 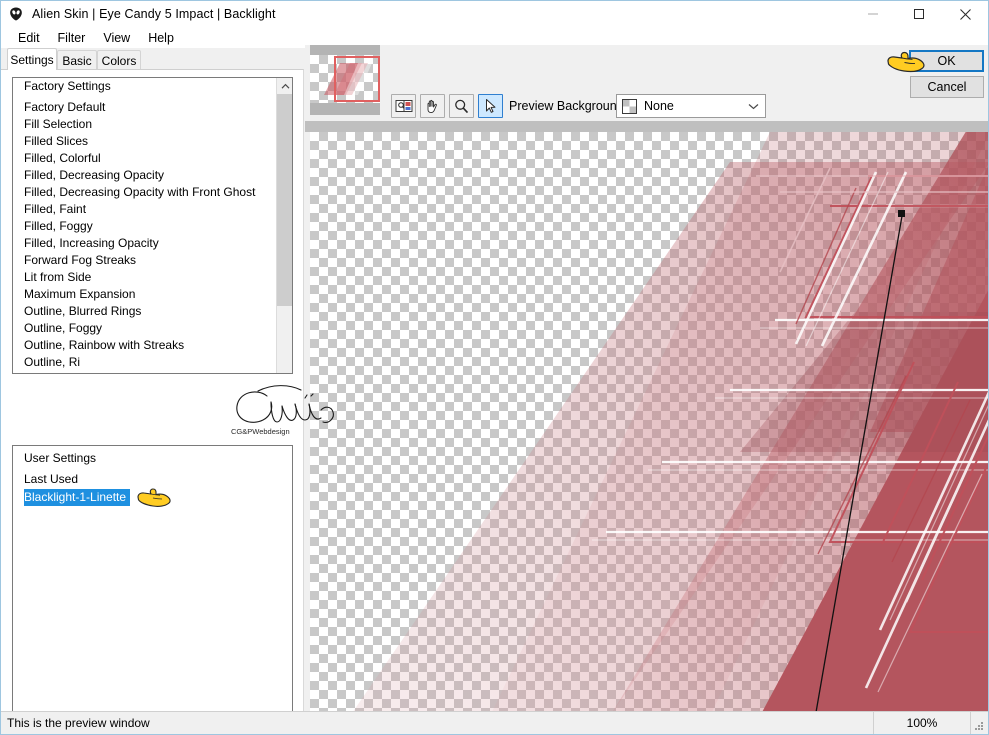 What do you see at coordinates (357, 79) in the screenshot?
I see `thumbnail-view-rectangle` at bounding box center [357, 79].